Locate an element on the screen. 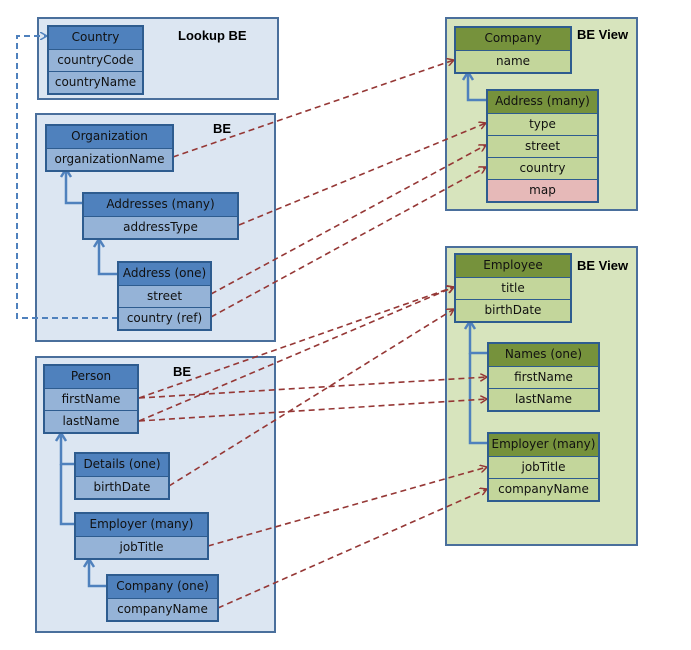 The image size is (691, 650). entity-header: Details (one) is located at coordinates (122, 465).